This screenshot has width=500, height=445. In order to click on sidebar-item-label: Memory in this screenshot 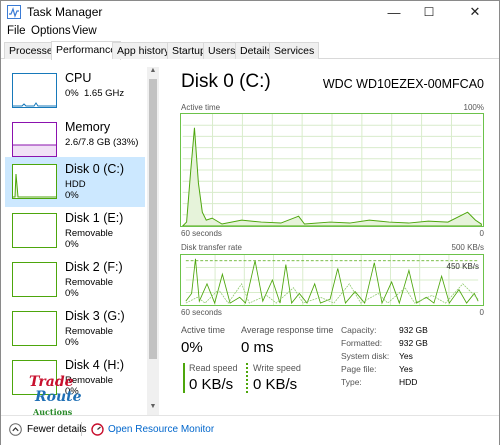, I will do `click(88, 127)`.